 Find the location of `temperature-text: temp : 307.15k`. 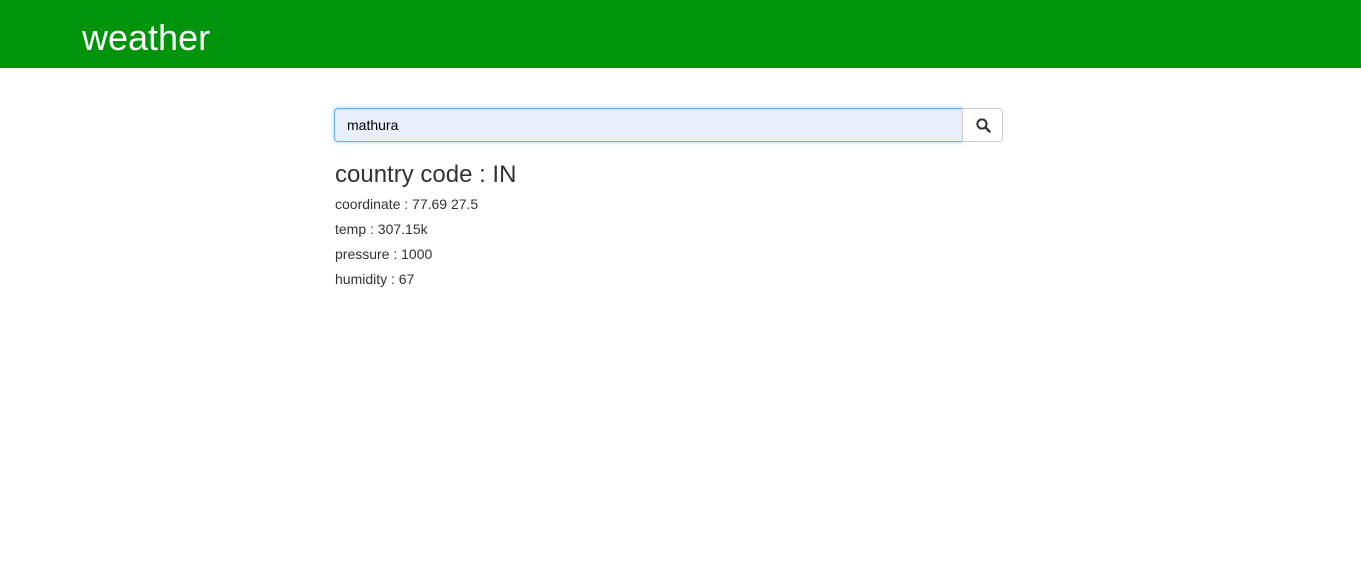

temperature-text: temp : 307.15k is located at coordinates (381, 229).